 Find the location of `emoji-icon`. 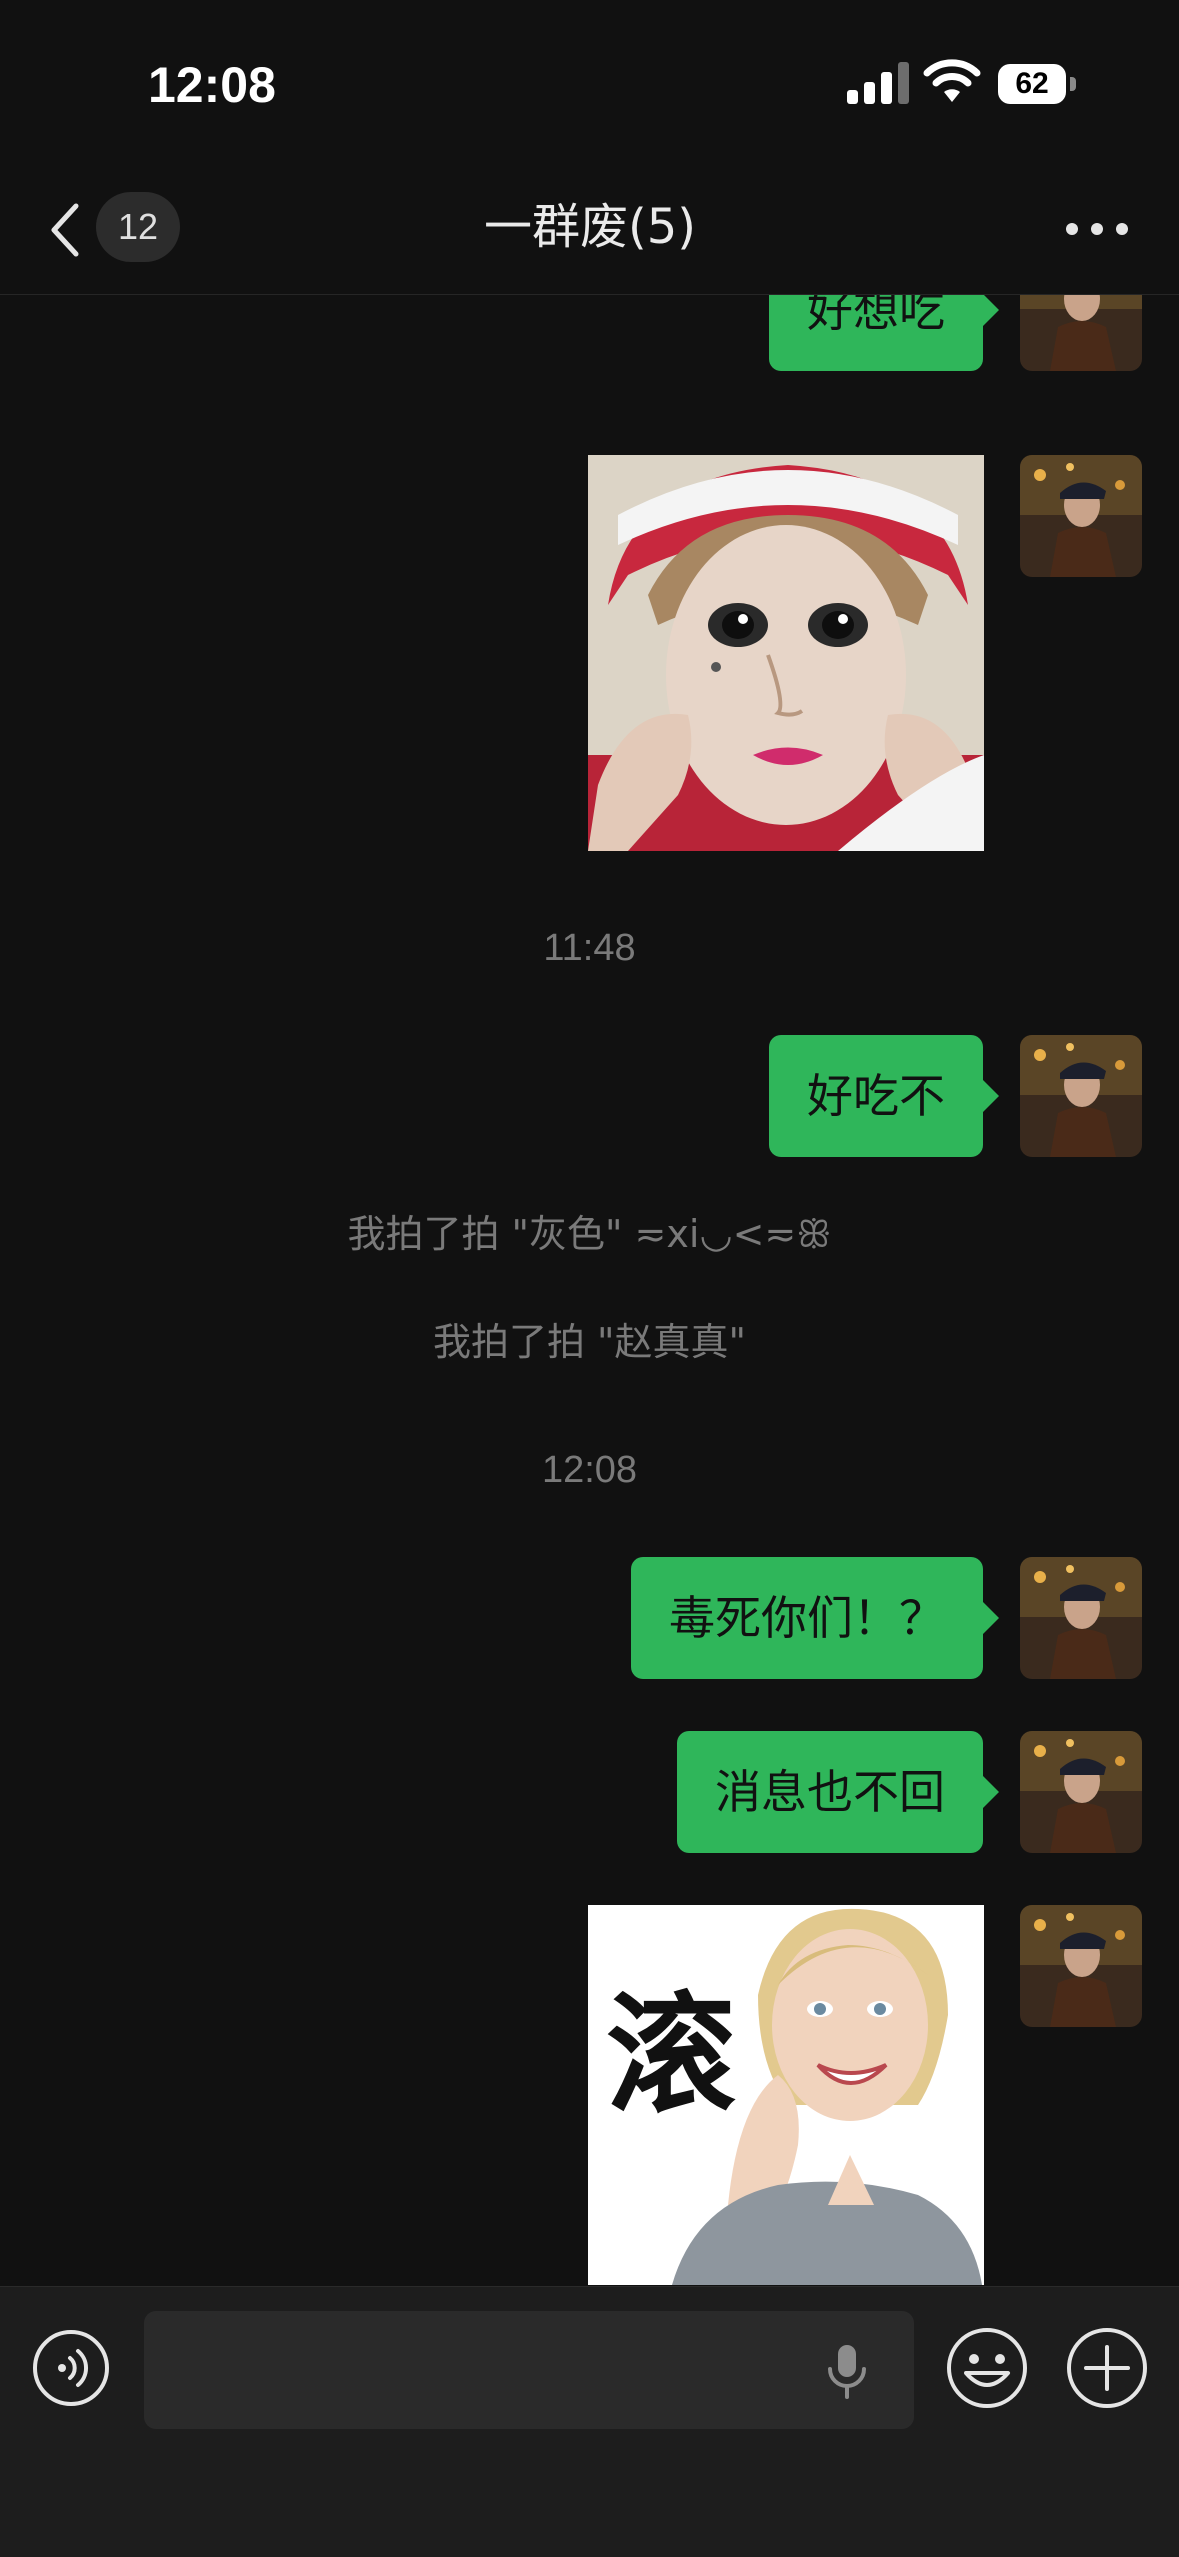

emoji-icon is located at coordinates (987, 2368).